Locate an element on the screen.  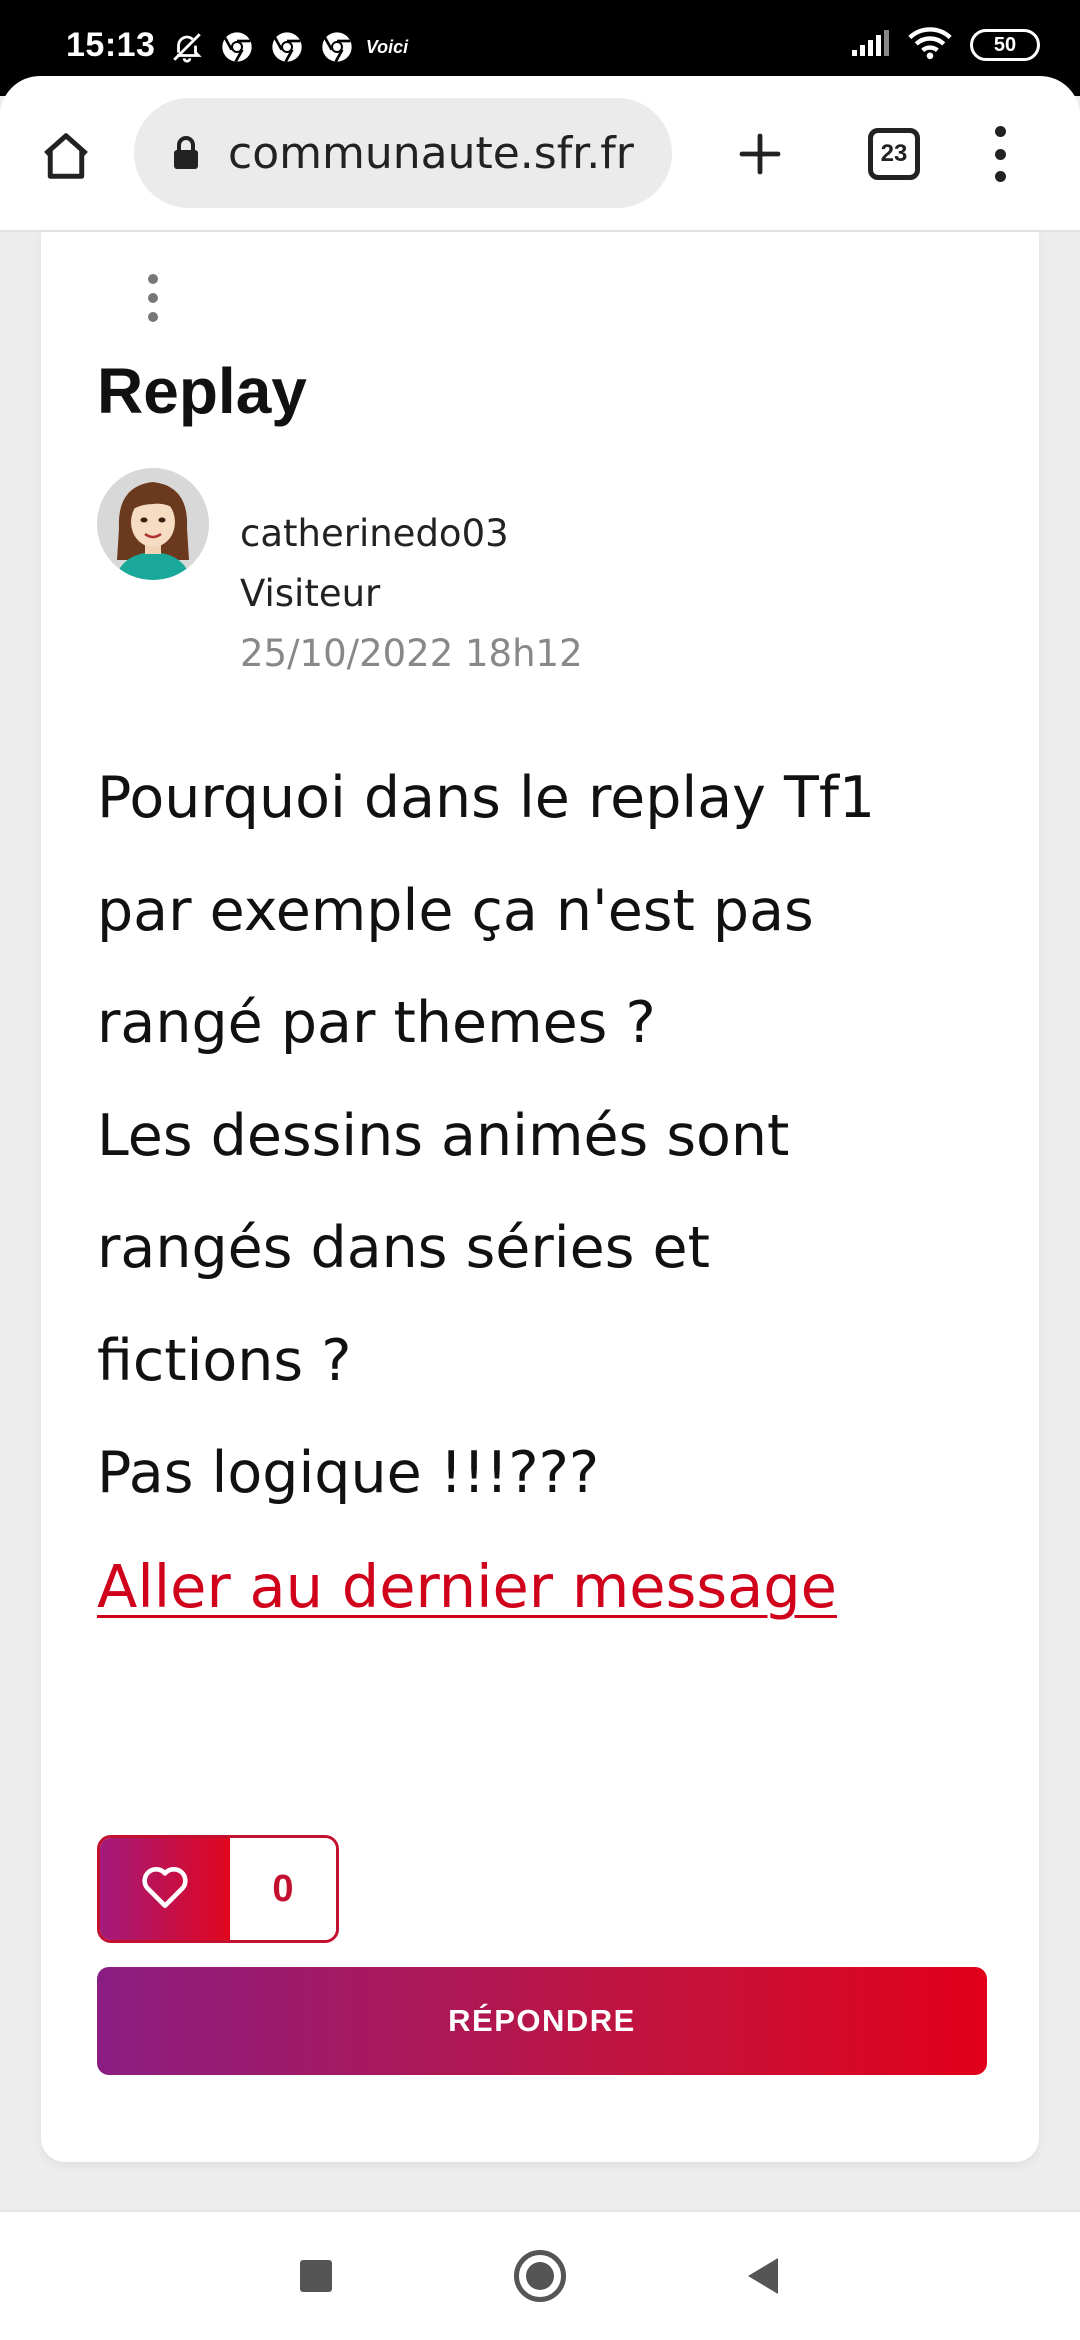
nav-home-icon is located at coordinates (540, 2276).